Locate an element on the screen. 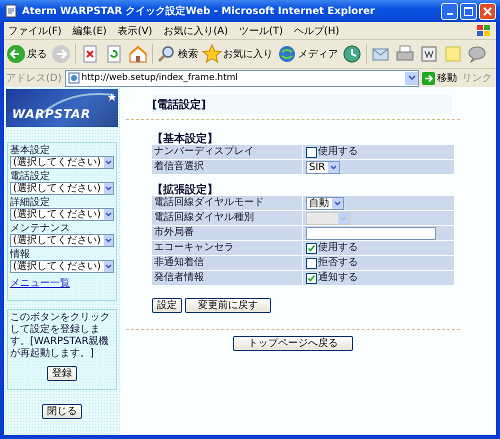 The height and width of the screenshot is (439, 500). section-heading: 【拡張設定】 is located at coordinates (185, 189).